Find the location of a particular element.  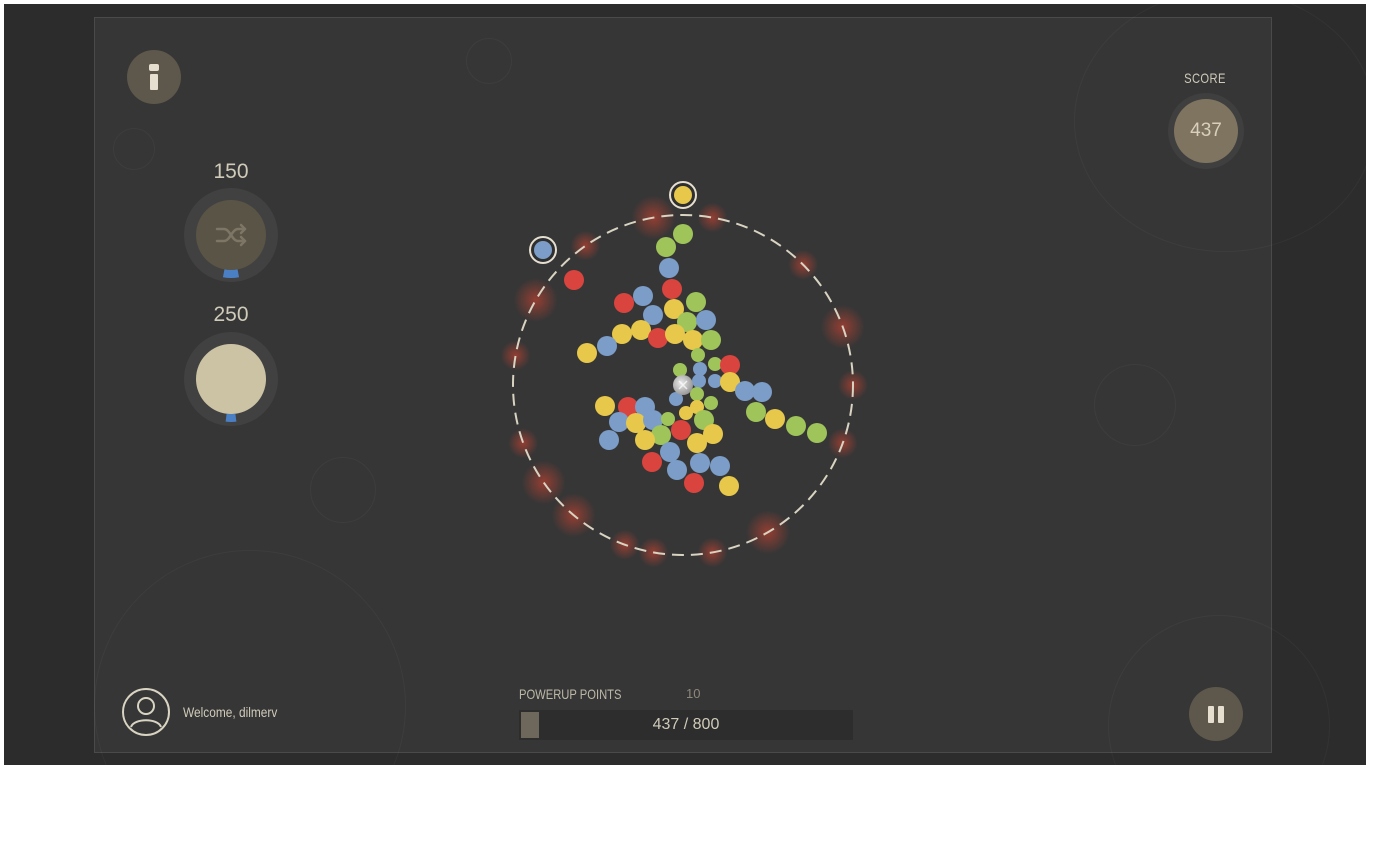

powerup-progress-bar: 437 / 800 is located at coordinates (686, 725).